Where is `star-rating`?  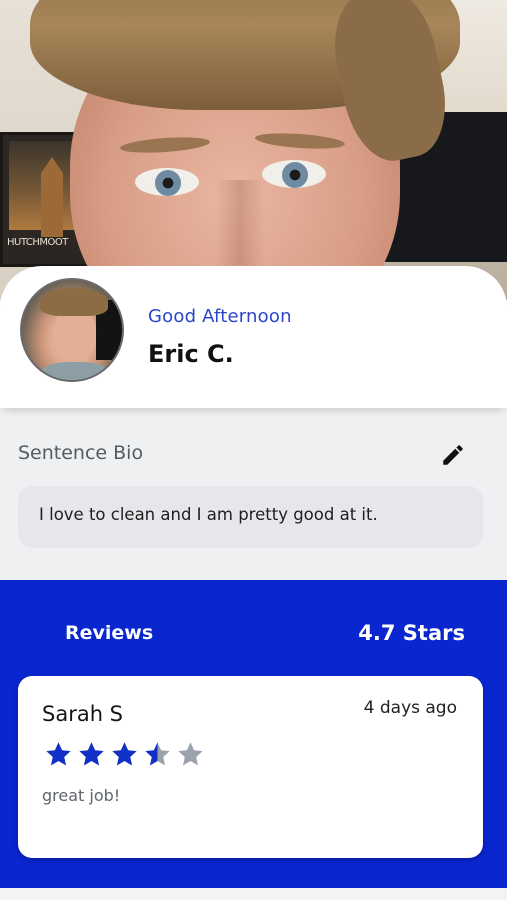
star-rating is located at coordinates (124, 754).